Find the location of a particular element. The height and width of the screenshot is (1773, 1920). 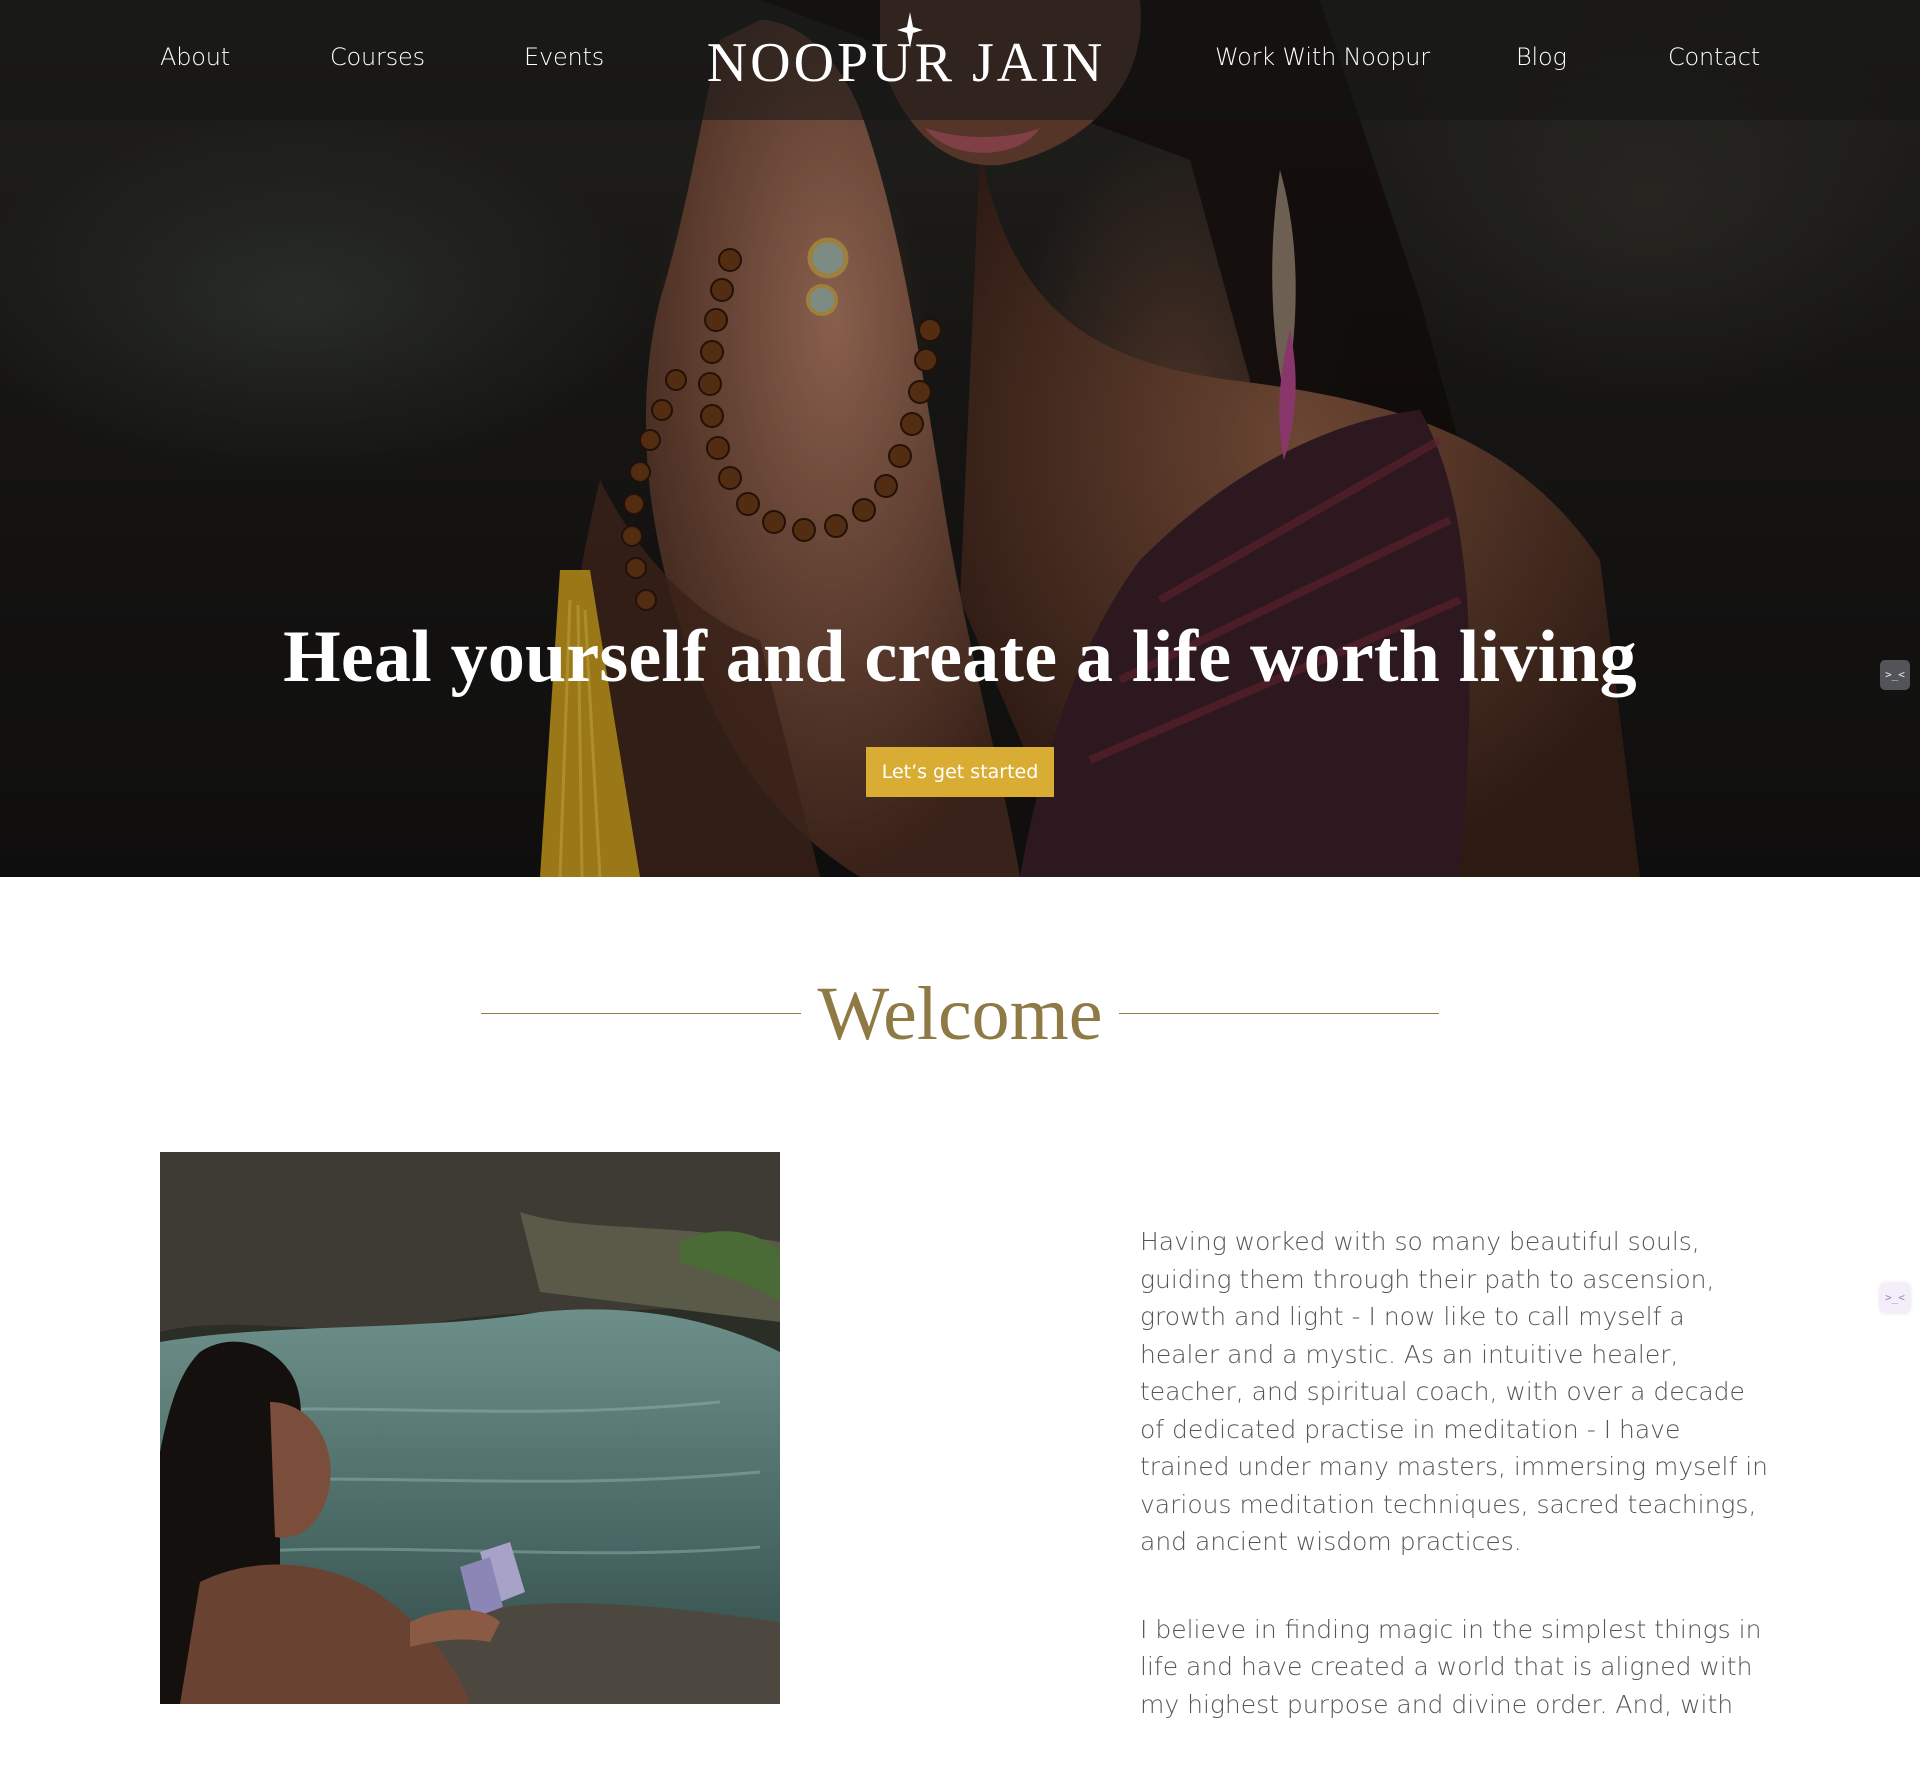

nav-events: Events is located at coordinates (564, 57).